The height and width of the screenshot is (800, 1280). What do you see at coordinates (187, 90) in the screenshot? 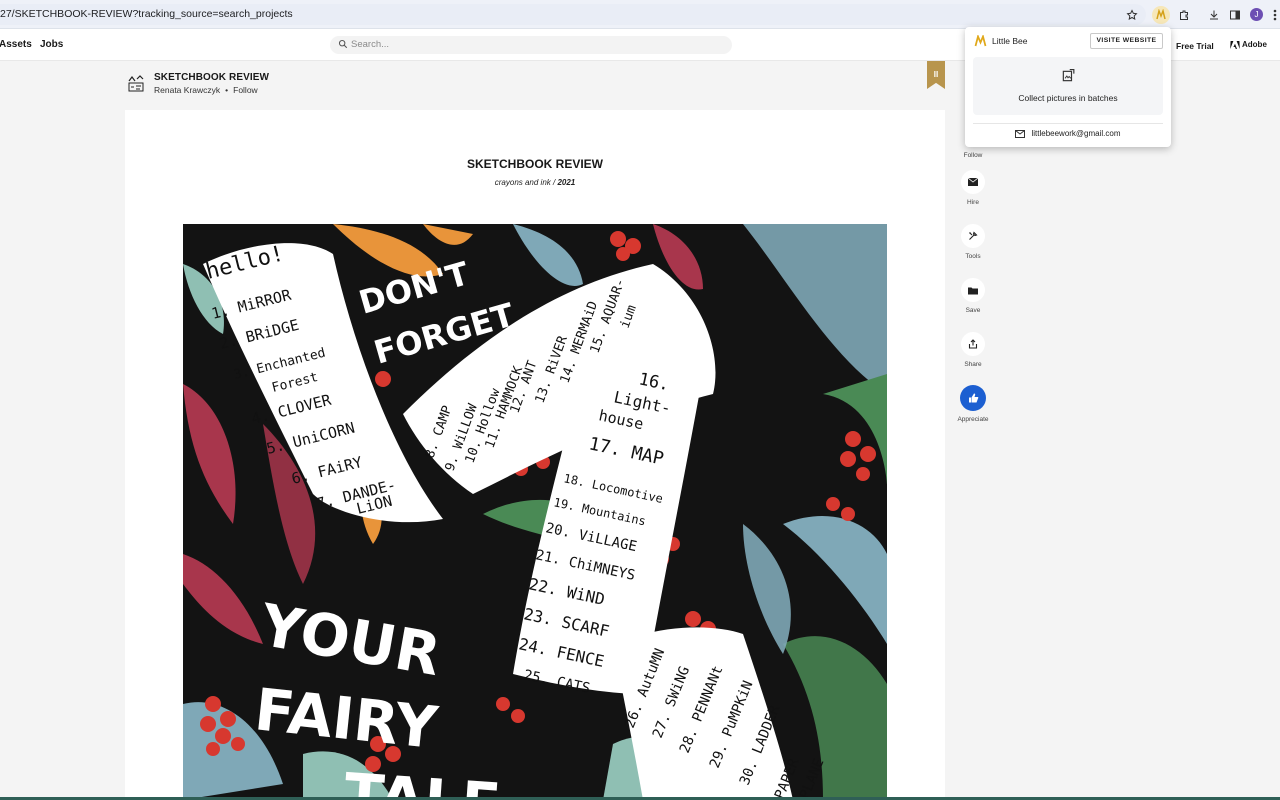
I see `owner-name-link: Renata Krawczyk` at bounding box center [187, 90].